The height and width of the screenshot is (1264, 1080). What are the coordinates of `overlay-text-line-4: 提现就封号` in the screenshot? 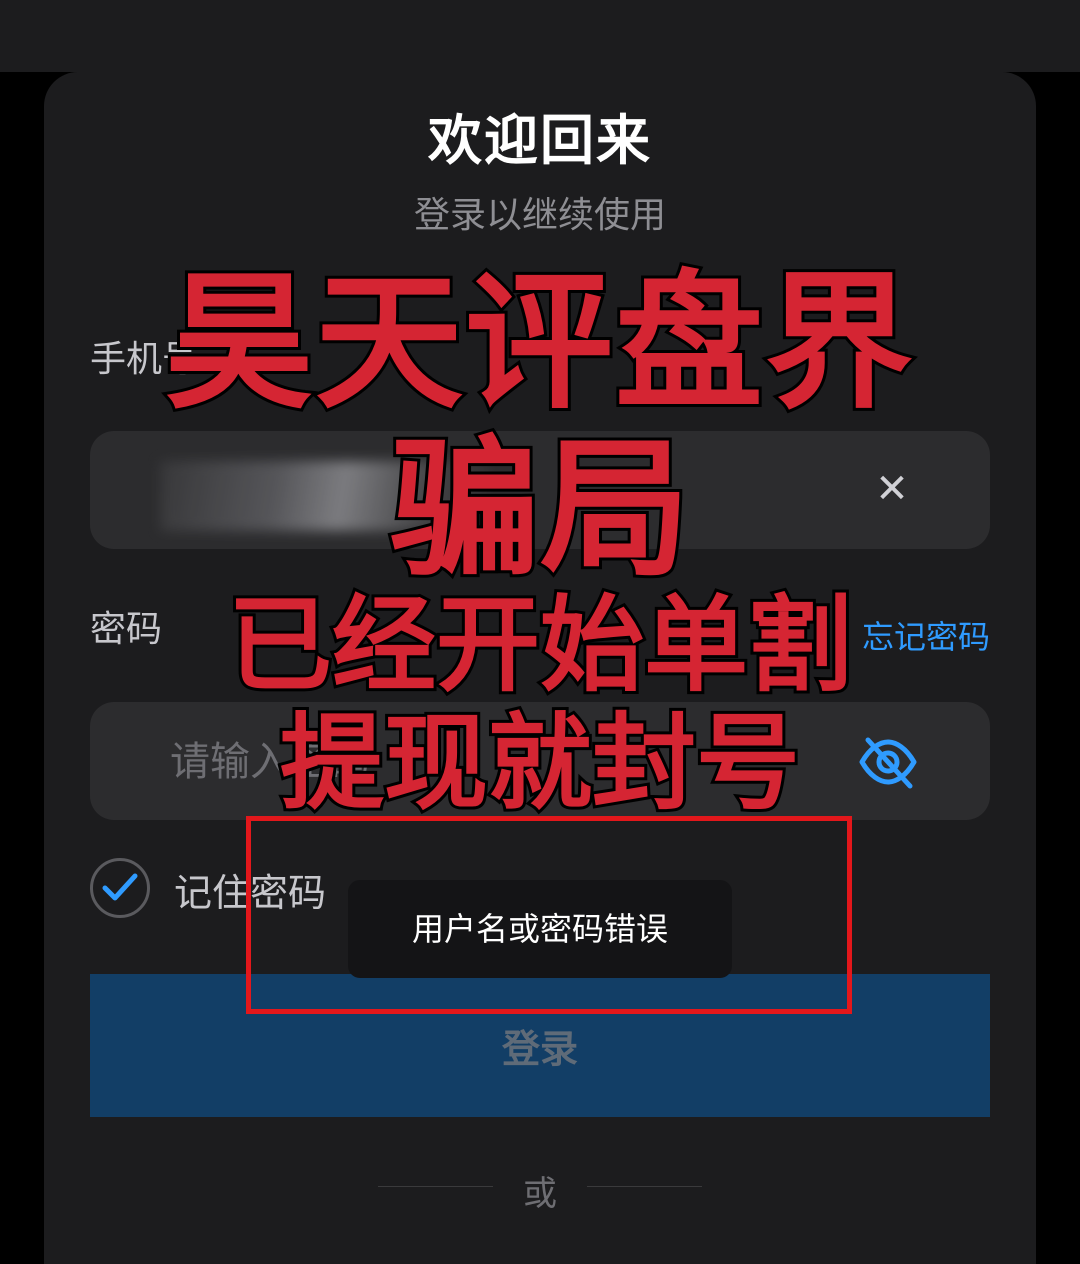 It's located at (540, 763).